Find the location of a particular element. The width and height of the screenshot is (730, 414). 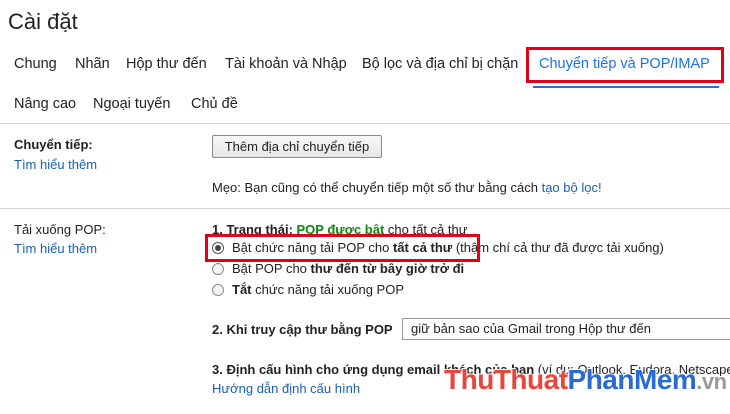

watermark-part: Phan is located at coordinates (601, 379).